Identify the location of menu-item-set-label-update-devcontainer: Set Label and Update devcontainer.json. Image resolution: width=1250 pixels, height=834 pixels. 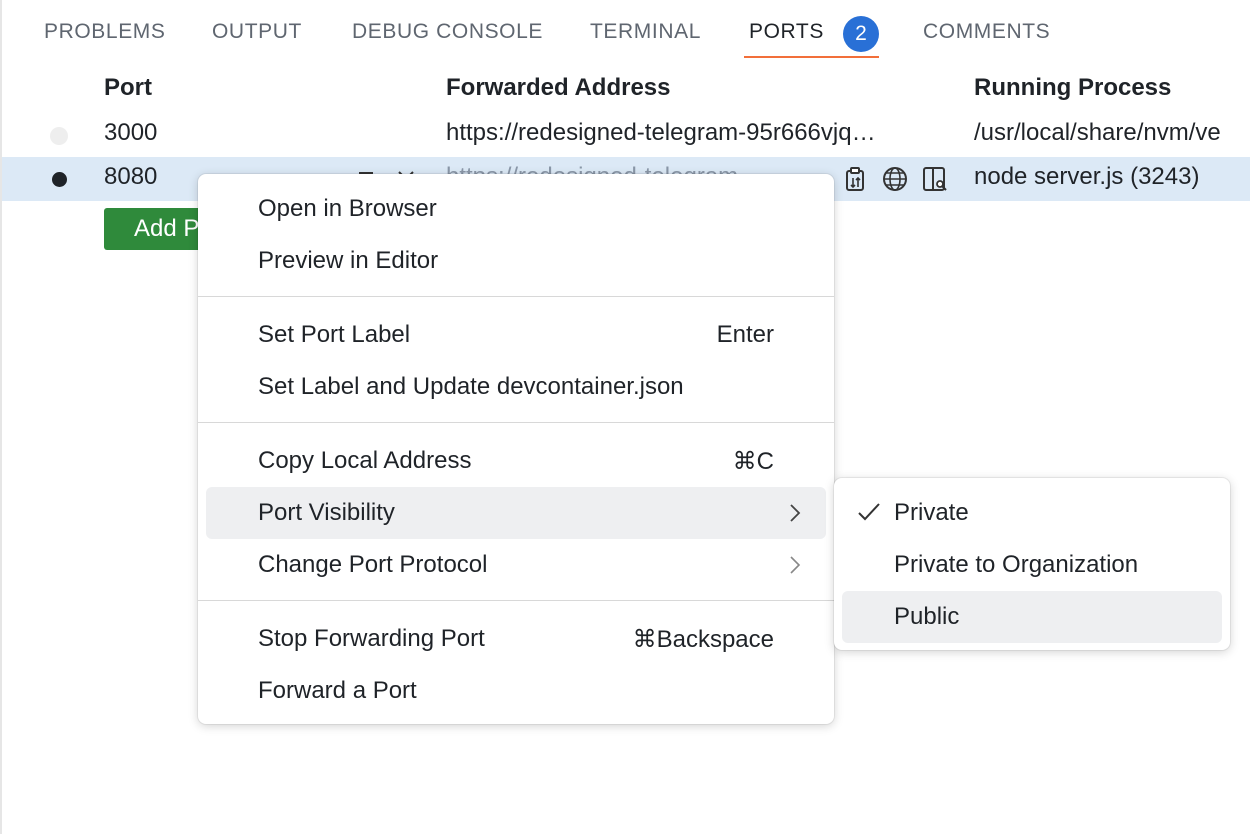
(516, 387).